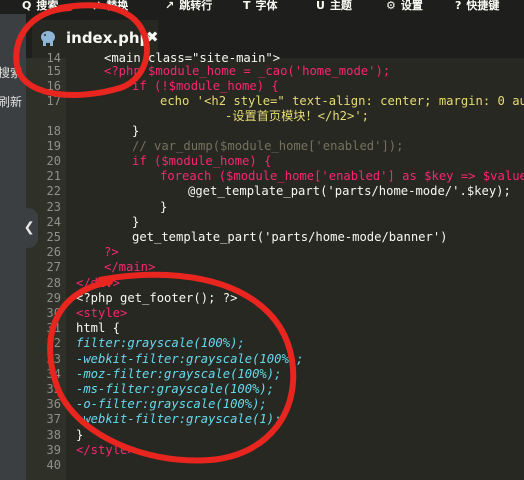 This screenshot has width=524, height=480. I want to click on annotation-circle-tab, so click(81, 50).